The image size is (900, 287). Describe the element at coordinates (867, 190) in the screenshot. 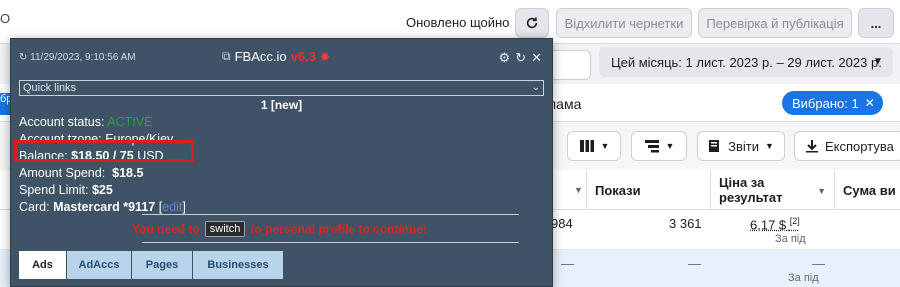

I see `column-header-amount-spent: Сума ви` at that location.